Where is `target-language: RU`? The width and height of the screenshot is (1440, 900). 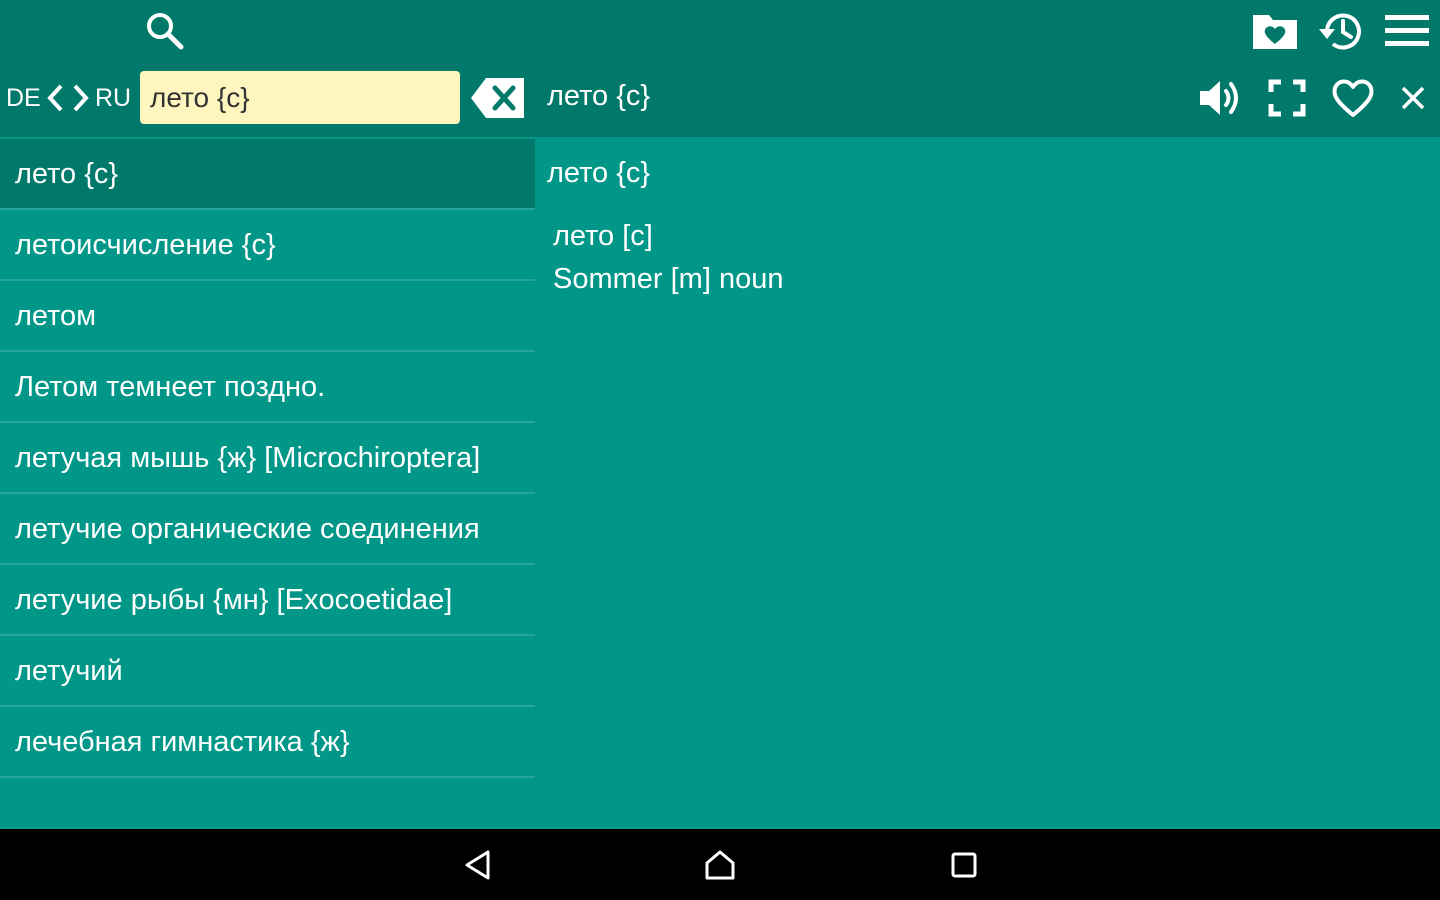
target-language: RU is located at coordinates (113, 98).